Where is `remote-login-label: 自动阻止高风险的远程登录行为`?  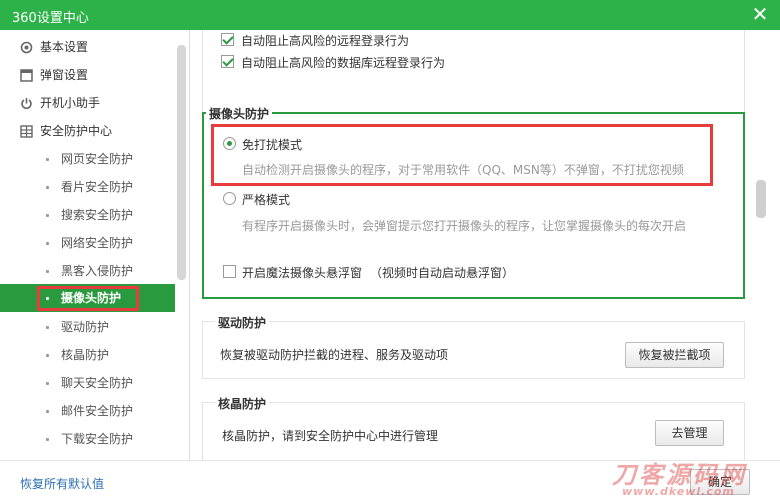 remote-login-label: 自动阻止高风险的远程登录行为 is located at coordinates (325, 41).